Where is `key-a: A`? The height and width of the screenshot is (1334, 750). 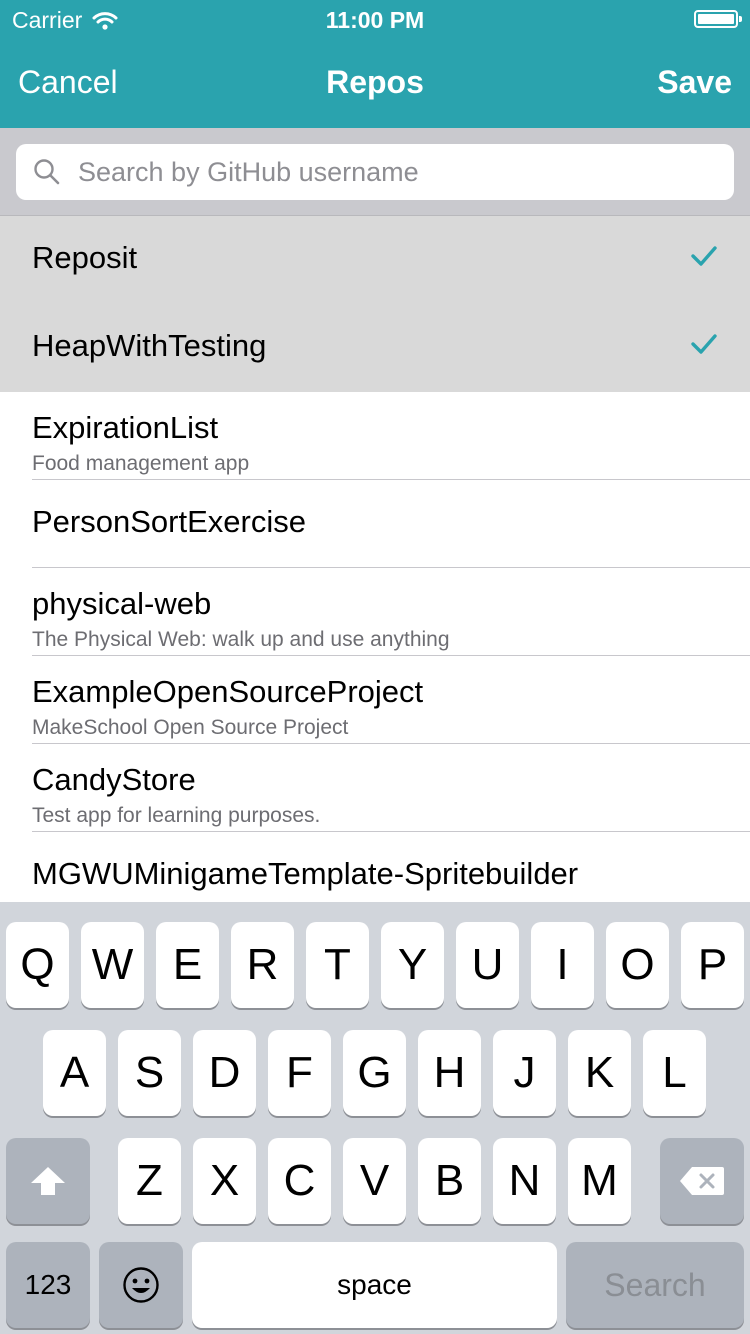
key-a: A is located at coordinates (74, 1073).